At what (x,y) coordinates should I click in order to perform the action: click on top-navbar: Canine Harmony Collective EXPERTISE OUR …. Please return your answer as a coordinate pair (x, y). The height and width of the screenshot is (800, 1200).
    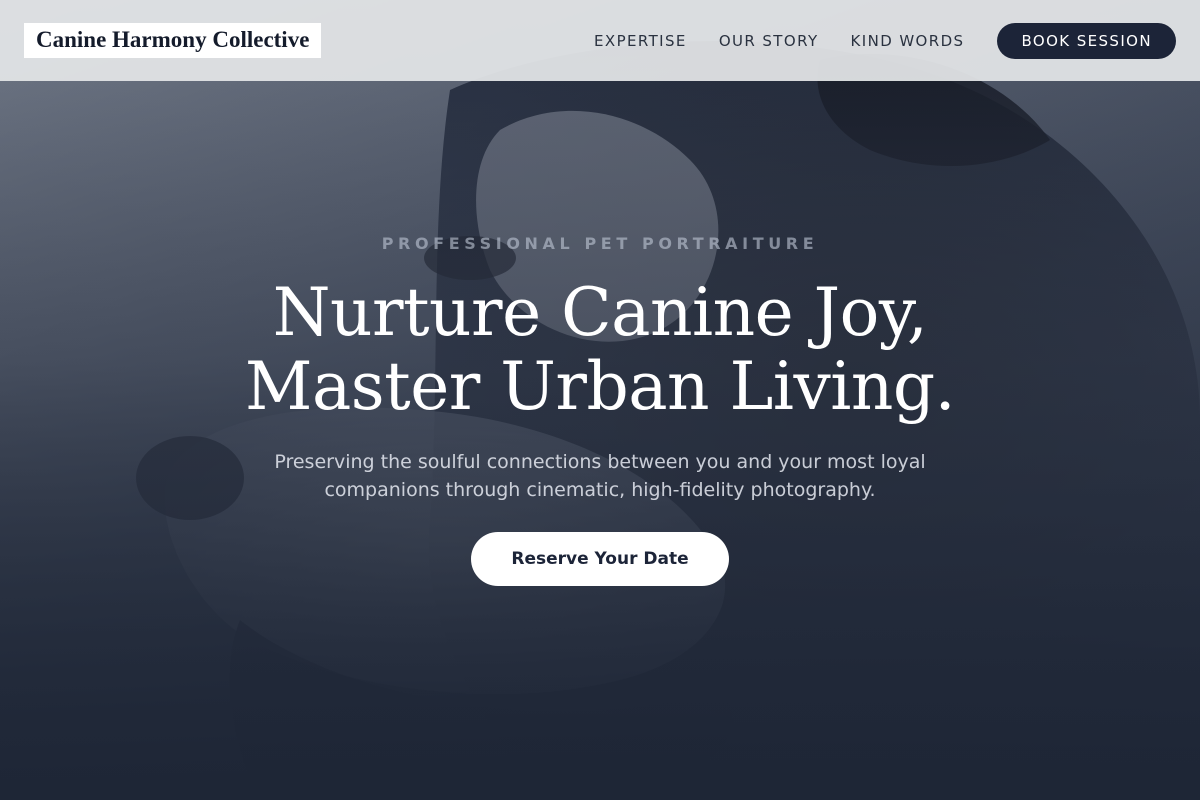
    Looking at the image, I should click on (600, 40).